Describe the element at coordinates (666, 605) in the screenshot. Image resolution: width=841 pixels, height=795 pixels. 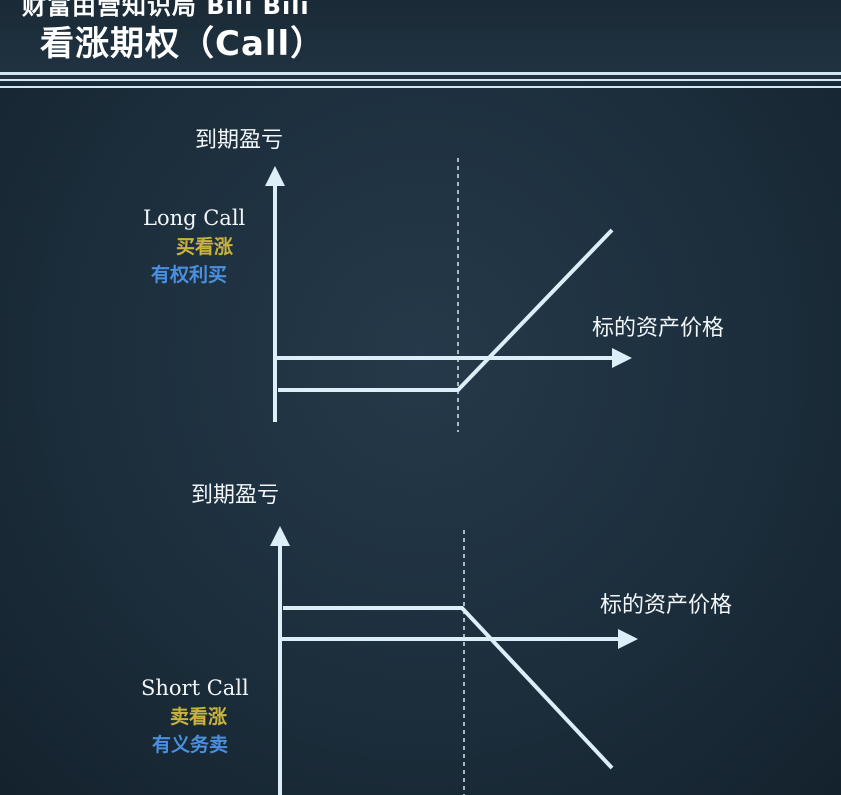
I see `short-call-x-axis-label: 标的资产价格` at that location.